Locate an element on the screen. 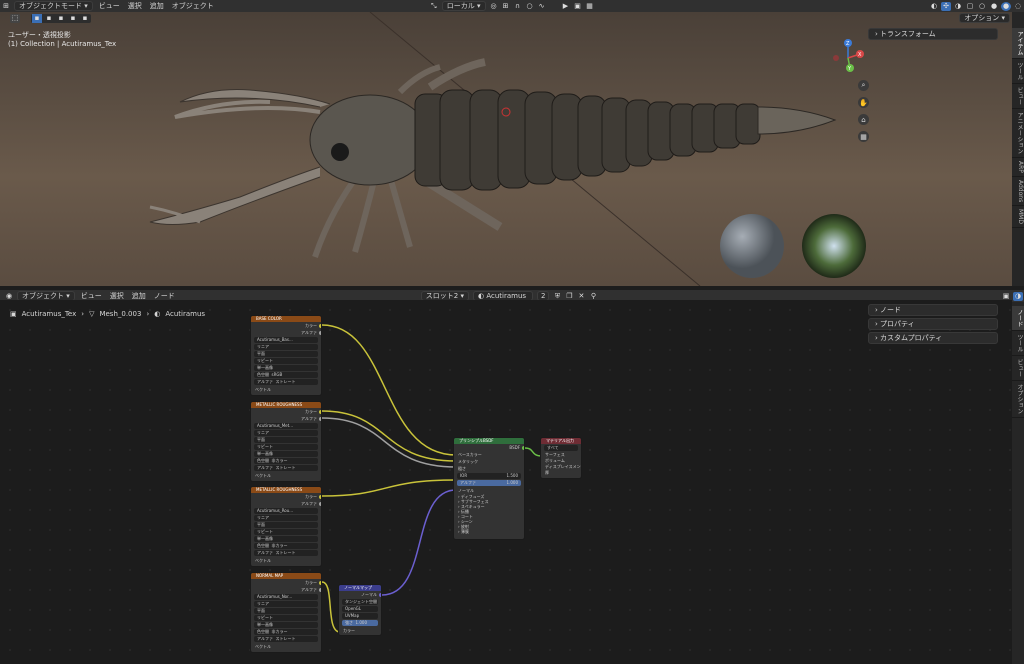  menu-object: オブジェクト is located at coordinates (193, 6).